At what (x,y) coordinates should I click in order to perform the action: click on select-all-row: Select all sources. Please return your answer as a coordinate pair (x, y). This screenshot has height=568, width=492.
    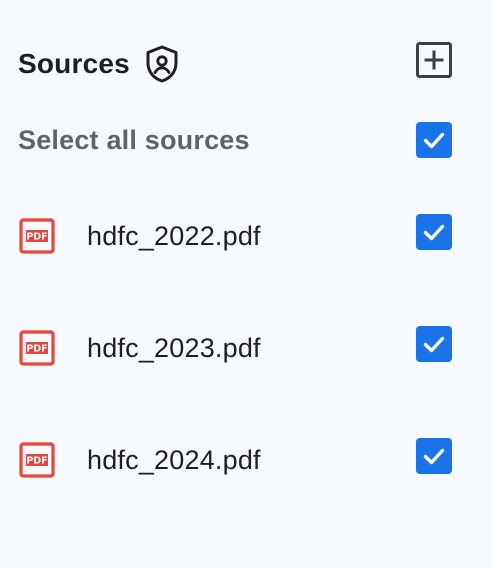
    Looking at the image, I should click on (238, 140).